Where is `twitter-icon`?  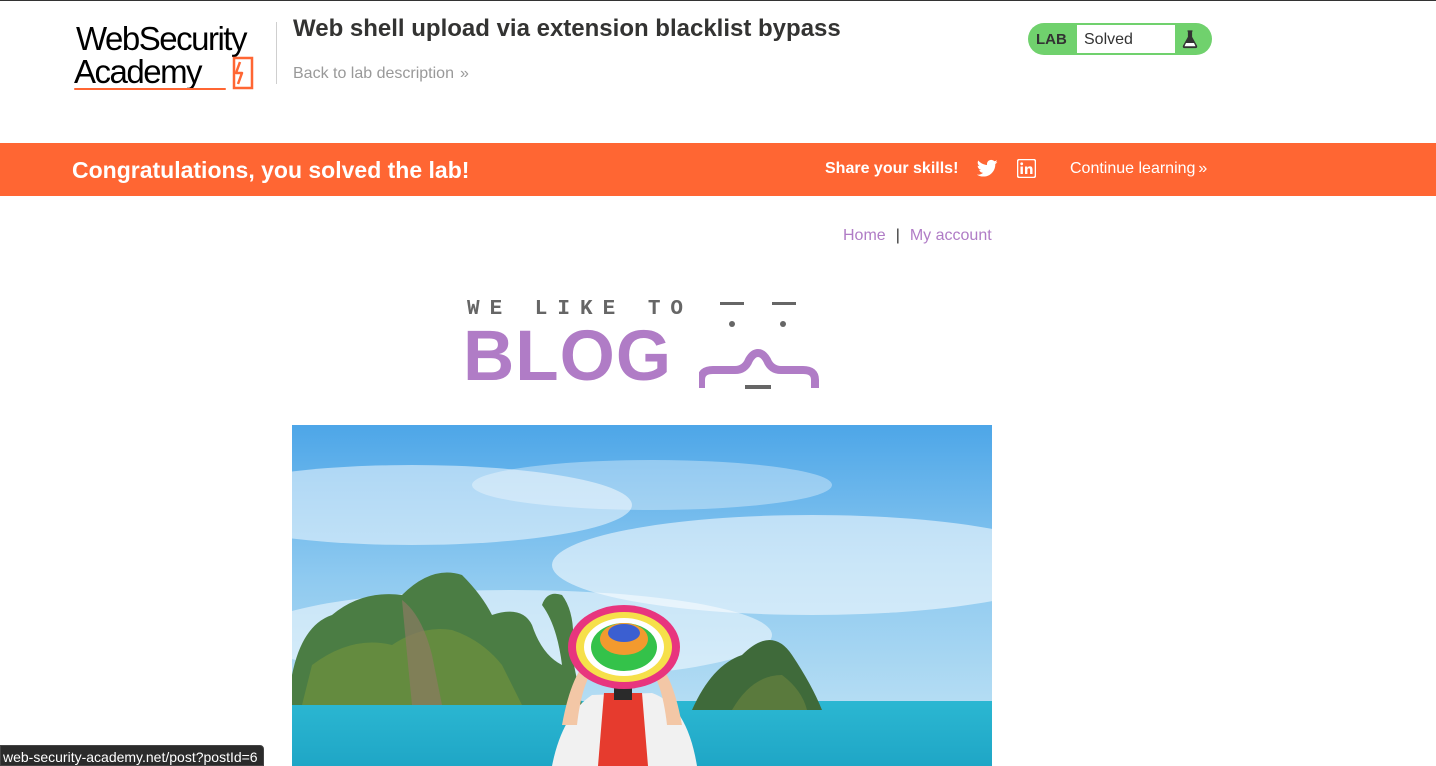
twitter-icon is located at coordinates (987, 168).